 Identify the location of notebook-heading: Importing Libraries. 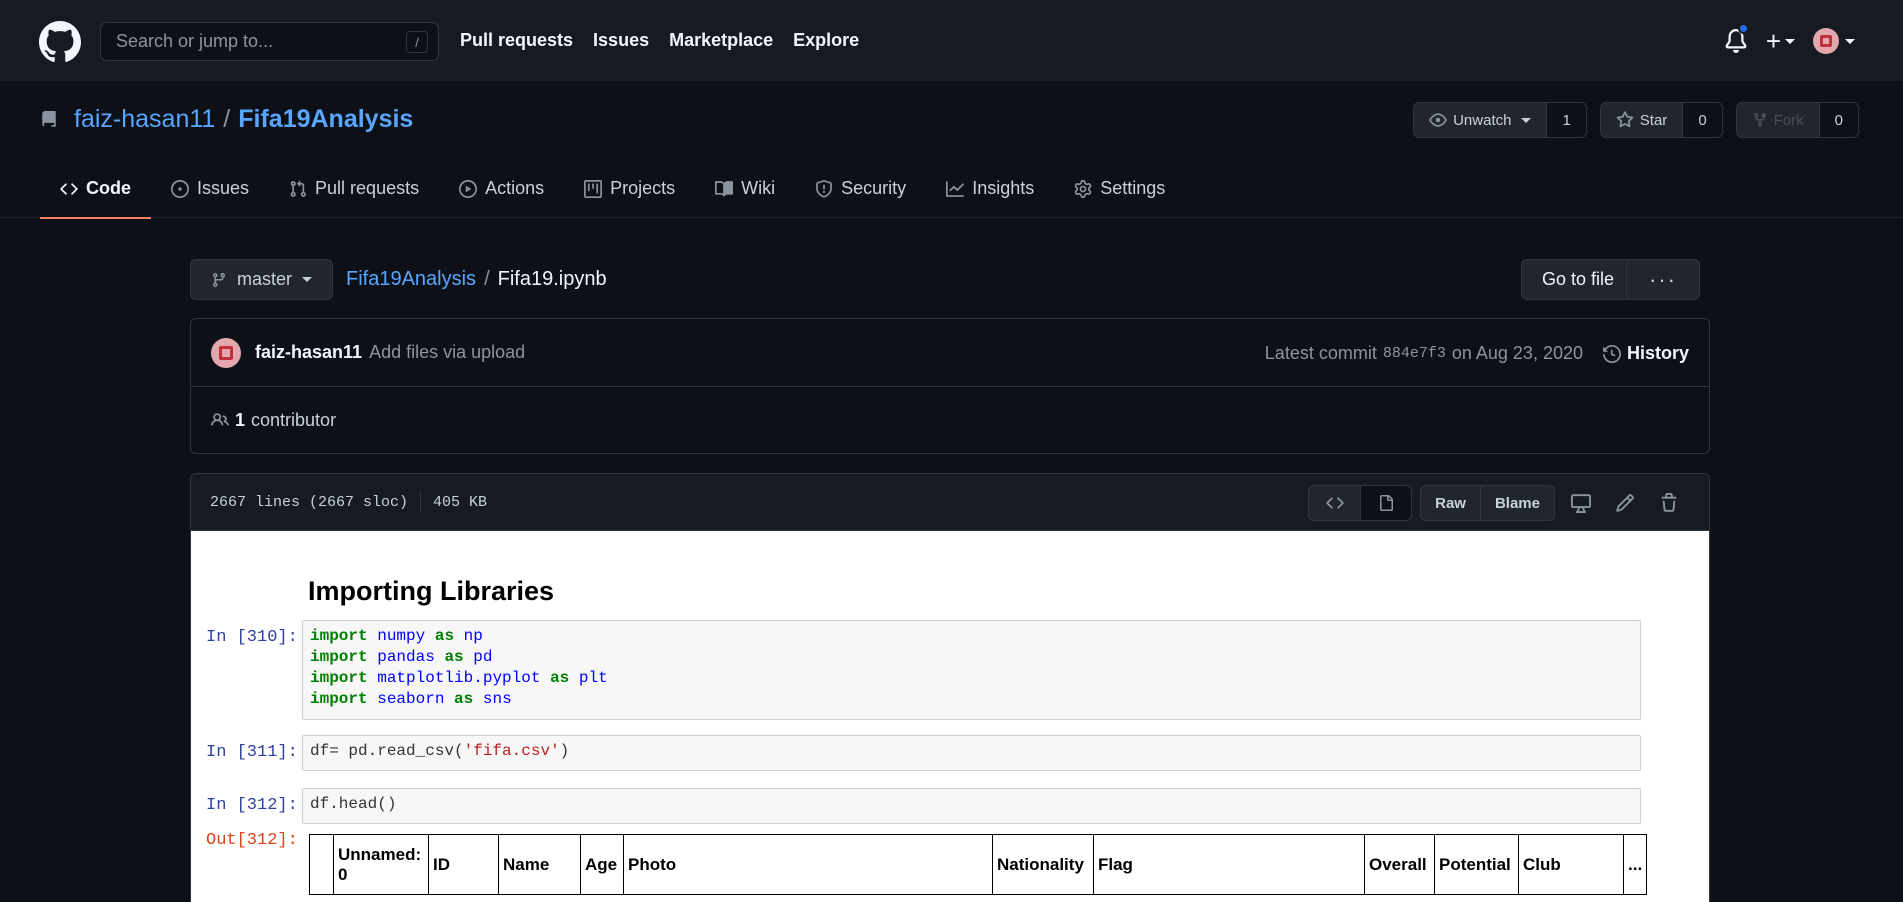
(431, 591).